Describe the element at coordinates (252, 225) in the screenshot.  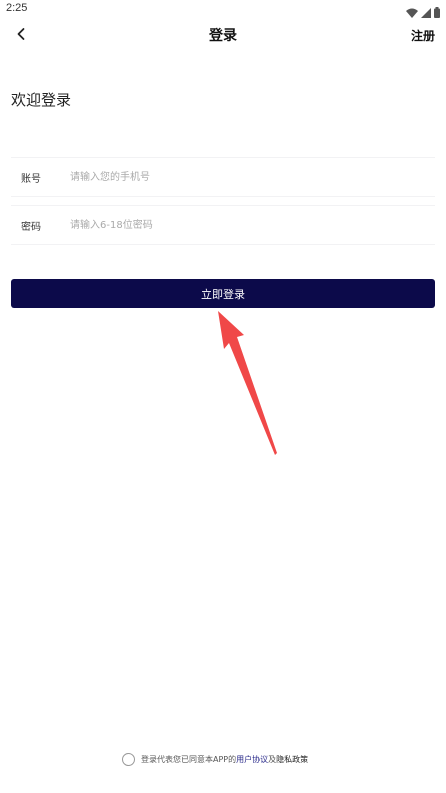
I see `password-input` at that location.